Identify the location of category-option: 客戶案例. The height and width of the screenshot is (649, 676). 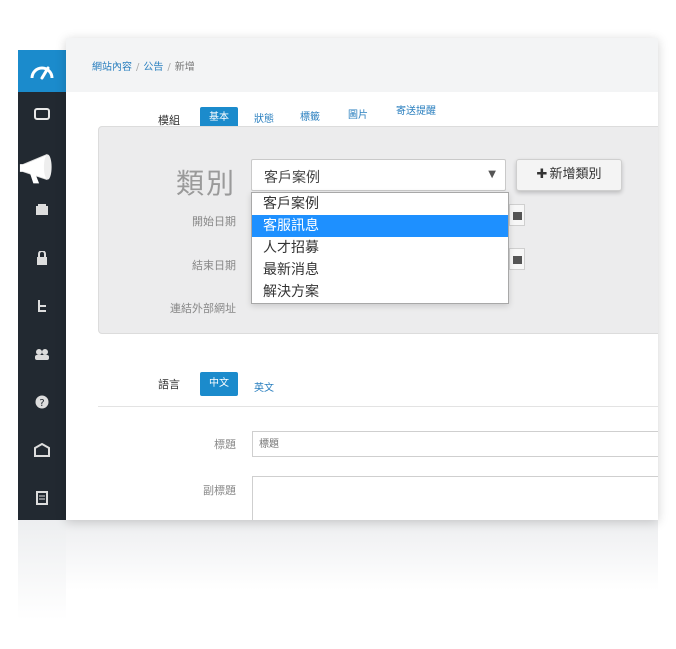
(380, 204).